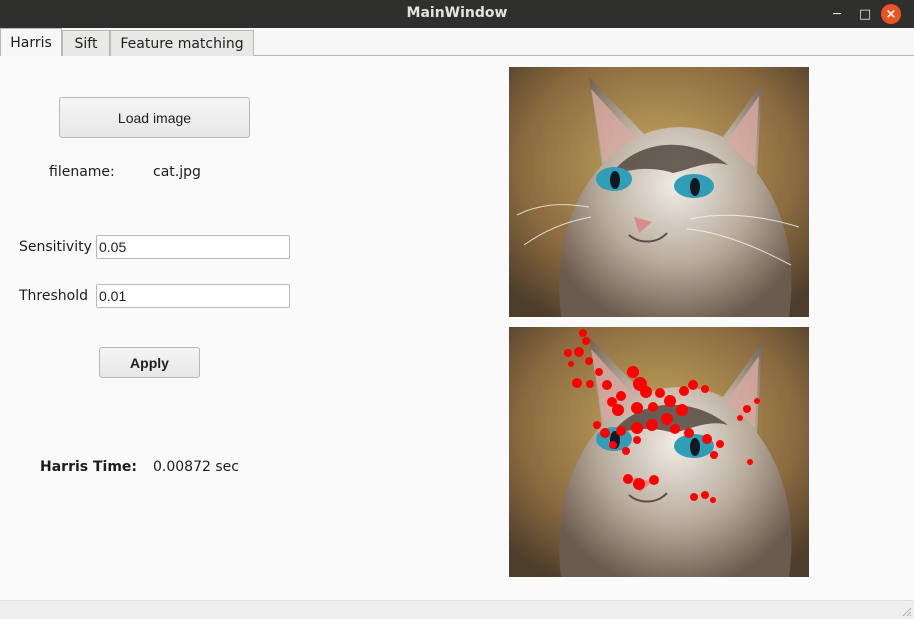 This screenshot has height=619, width=914. Describe the element at coordinates (154, 117) in the screenshot. I see `load-image-button: Load image` at that location.